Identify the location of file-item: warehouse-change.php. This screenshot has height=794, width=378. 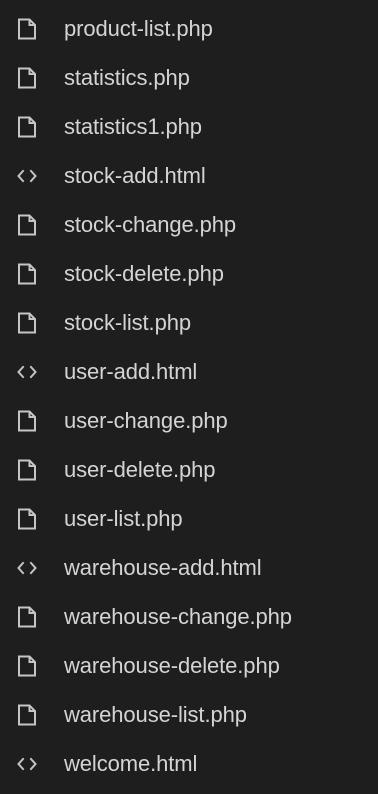
(189, 616).